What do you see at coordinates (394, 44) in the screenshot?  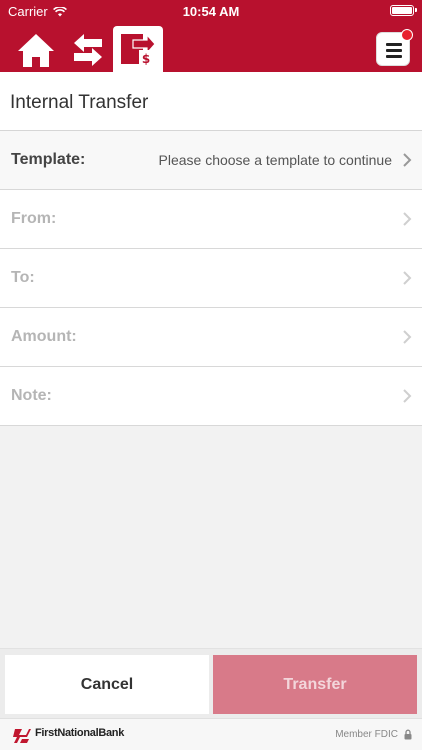 I see `menu-icon` at bounding box center [394, 44].